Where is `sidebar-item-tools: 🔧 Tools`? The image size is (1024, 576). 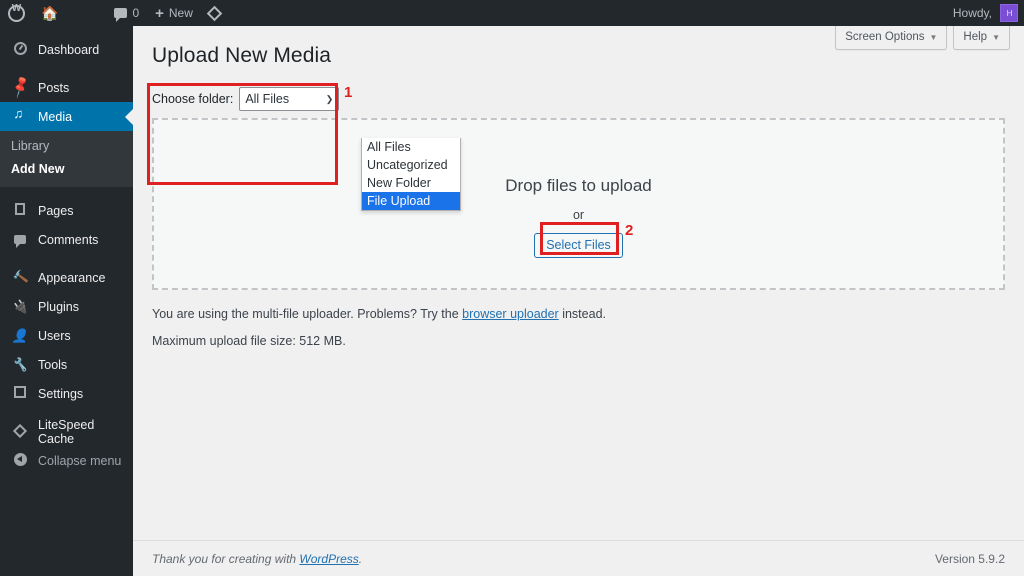
sidebar-item-tools: 🔧 Tools is located at coordinates (66, 364).